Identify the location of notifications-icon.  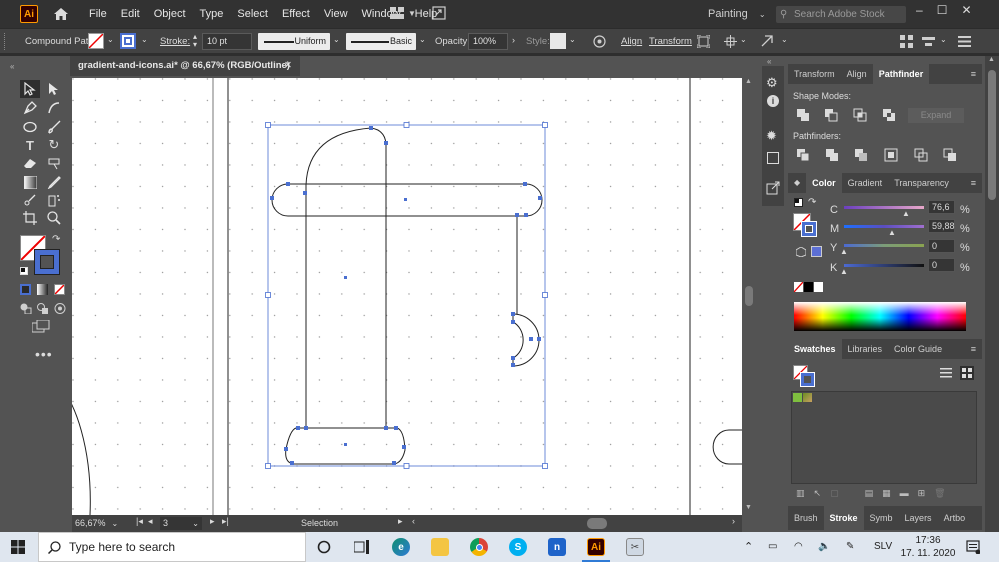
(973, 547).